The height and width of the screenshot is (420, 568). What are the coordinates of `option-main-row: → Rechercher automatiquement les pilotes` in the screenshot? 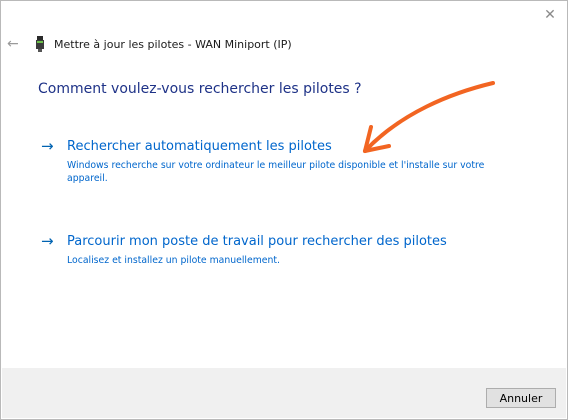 It's located at (264, 146).